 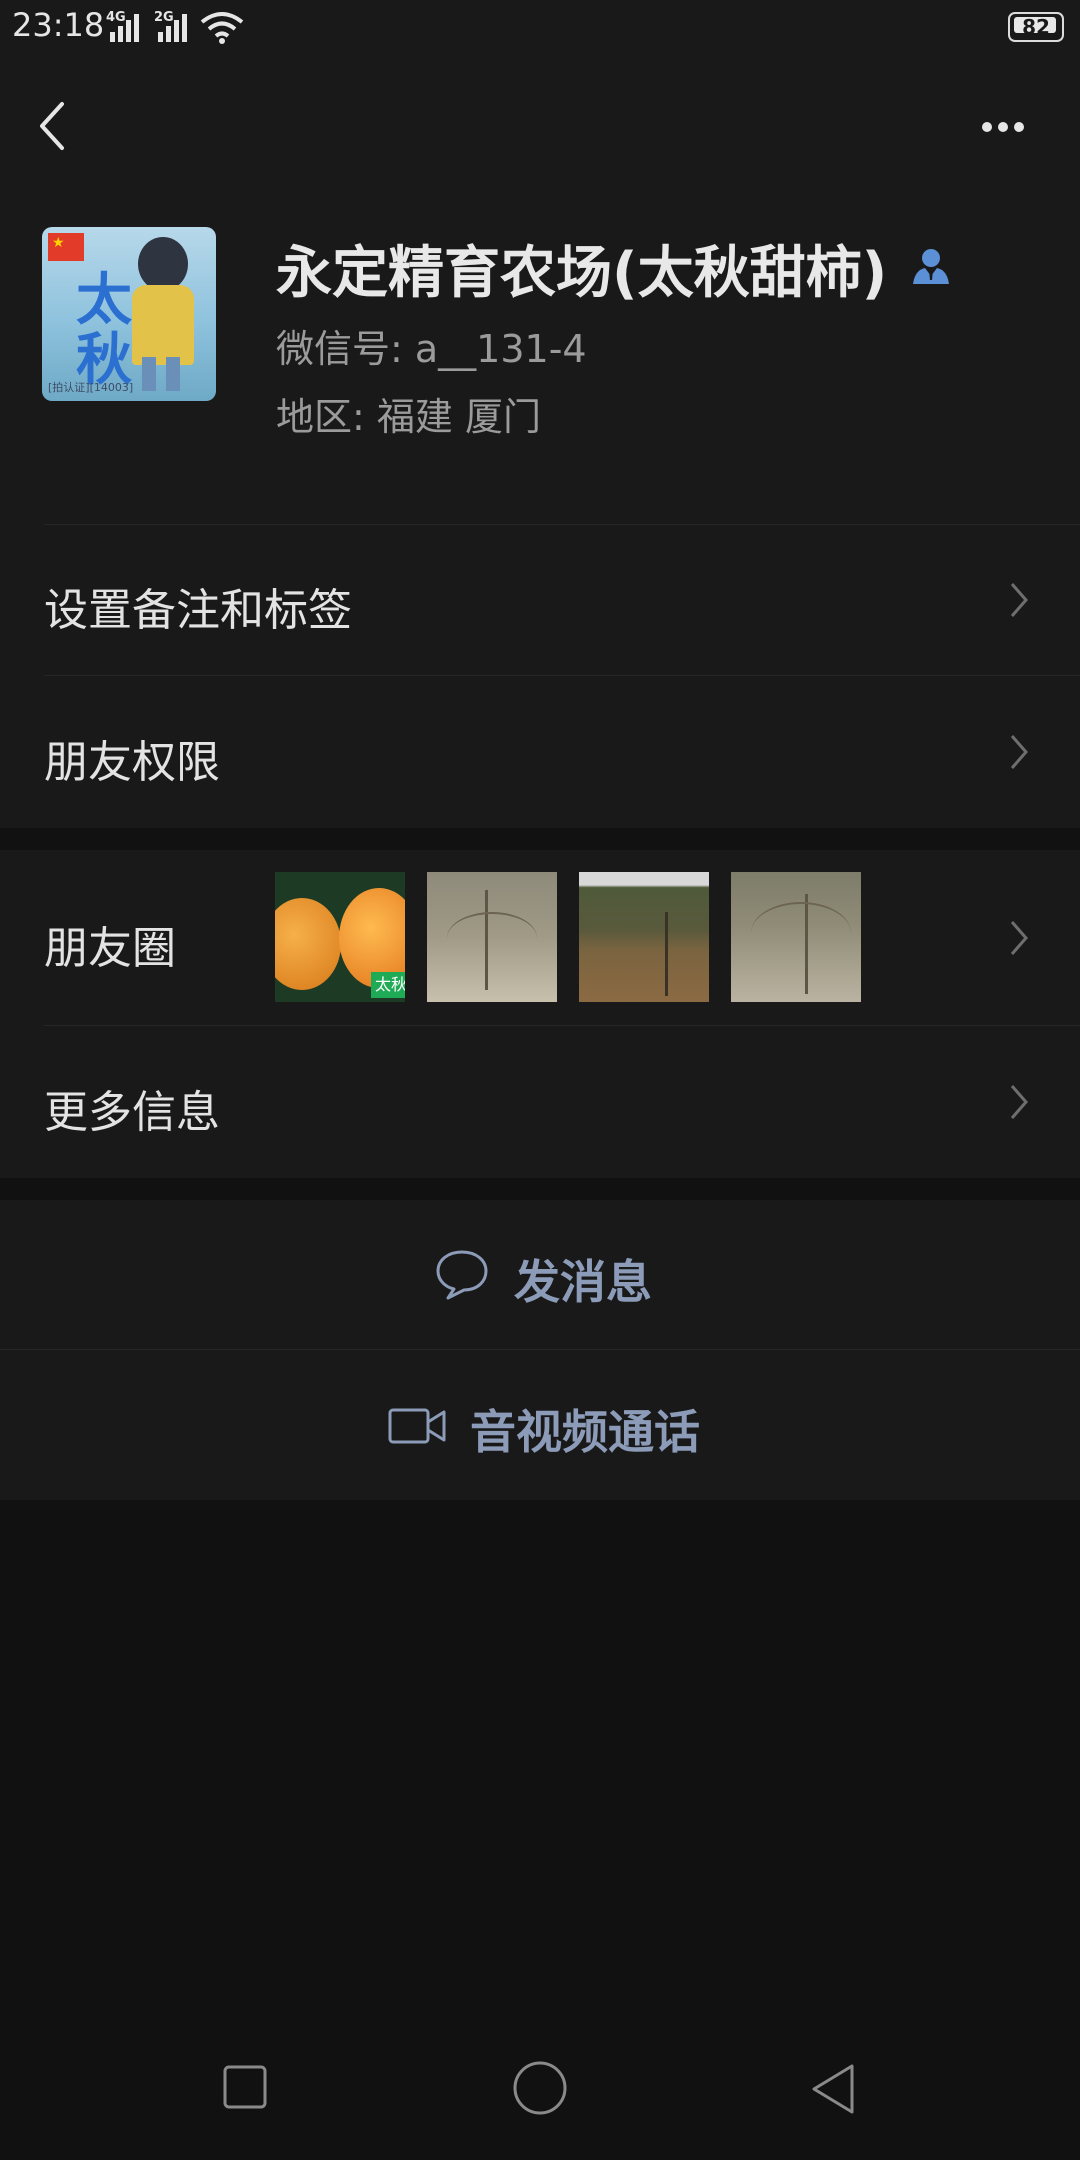 I want to click on moments-item: 朋友圈 太秋, so click(x=540, y=938).